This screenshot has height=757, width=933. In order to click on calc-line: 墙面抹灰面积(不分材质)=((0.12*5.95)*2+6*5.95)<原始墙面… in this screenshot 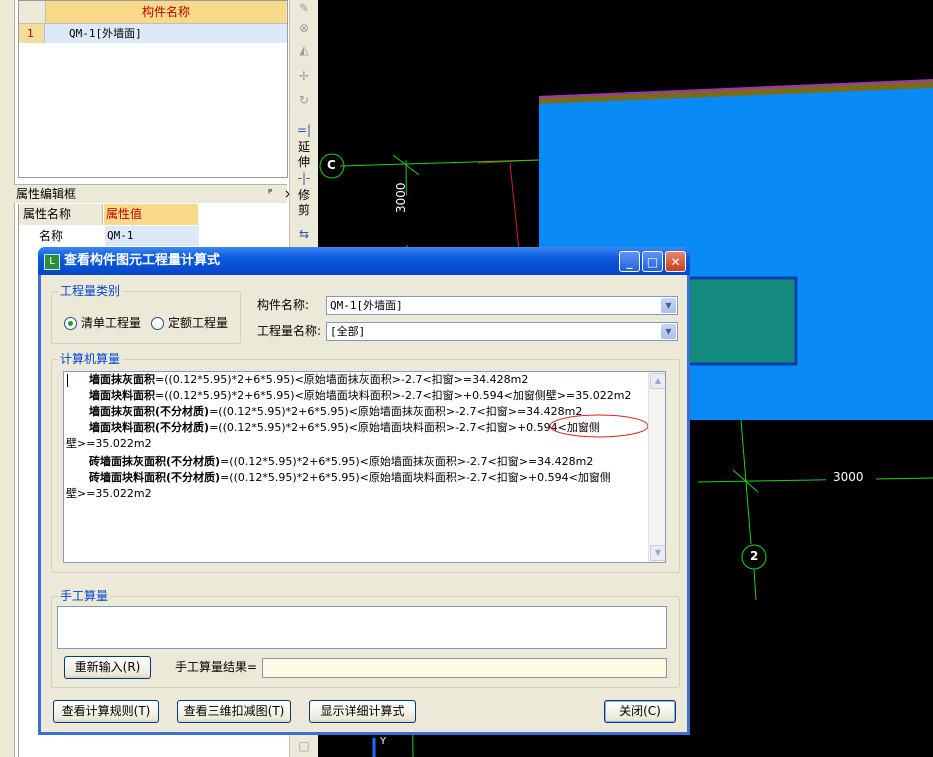, I will do `click(336, 411)`.